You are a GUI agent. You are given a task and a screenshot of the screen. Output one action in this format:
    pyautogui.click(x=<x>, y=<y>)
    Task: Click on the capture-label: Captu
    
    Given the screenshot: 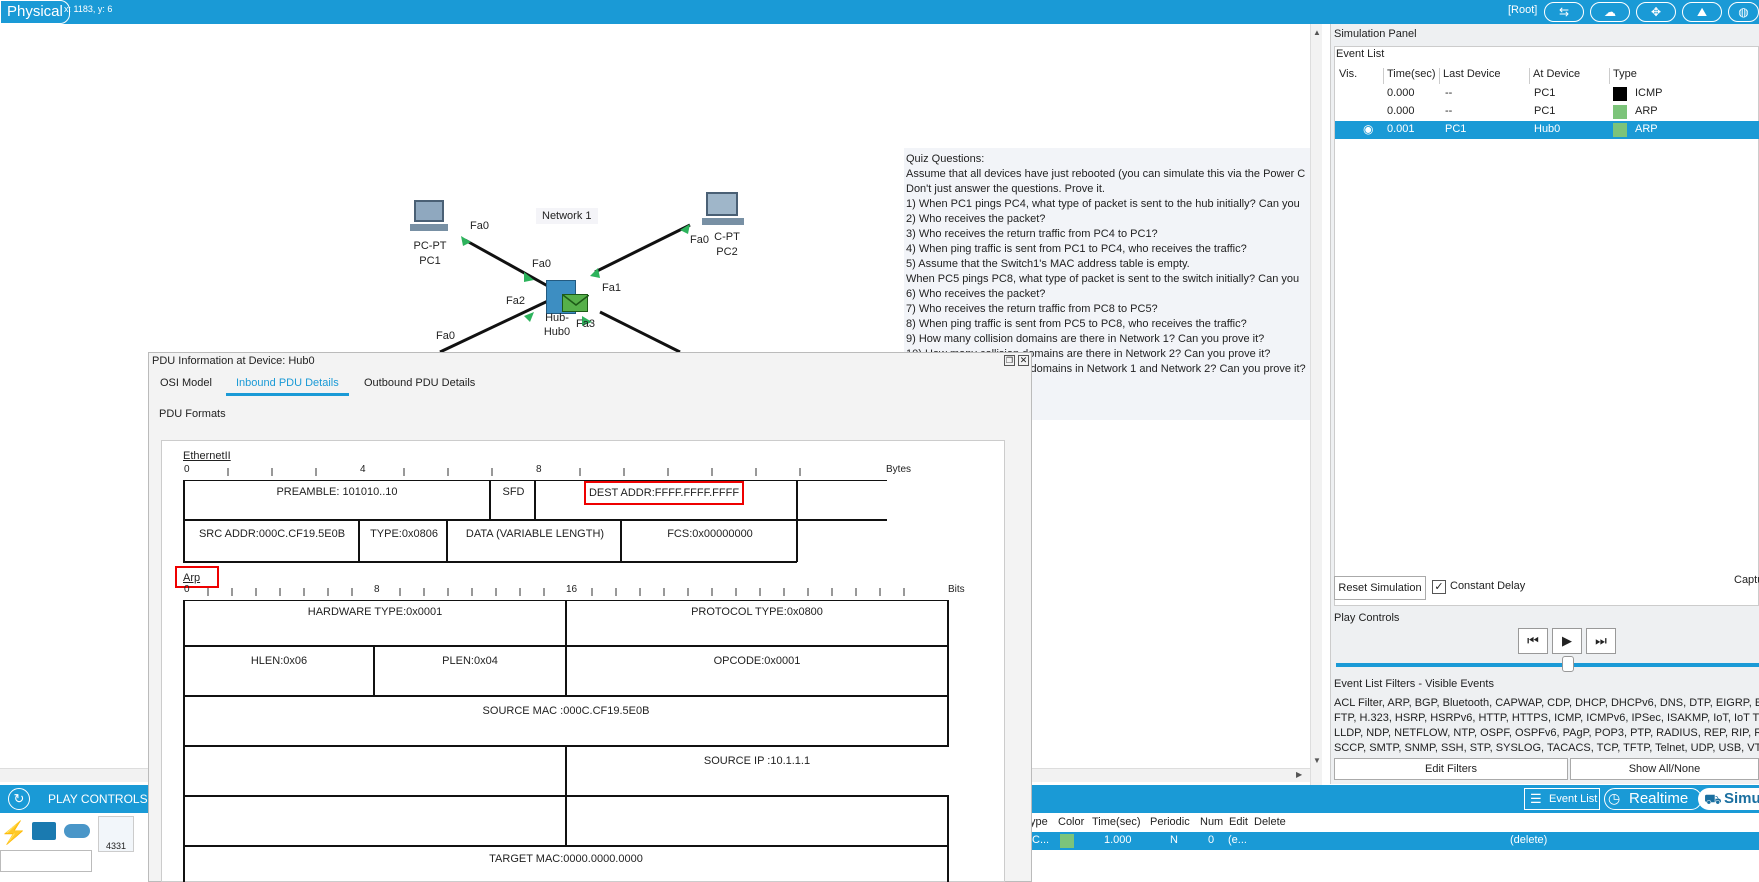 What is the action you would take?
    pyautogui.click(x=1746, y=580)
    